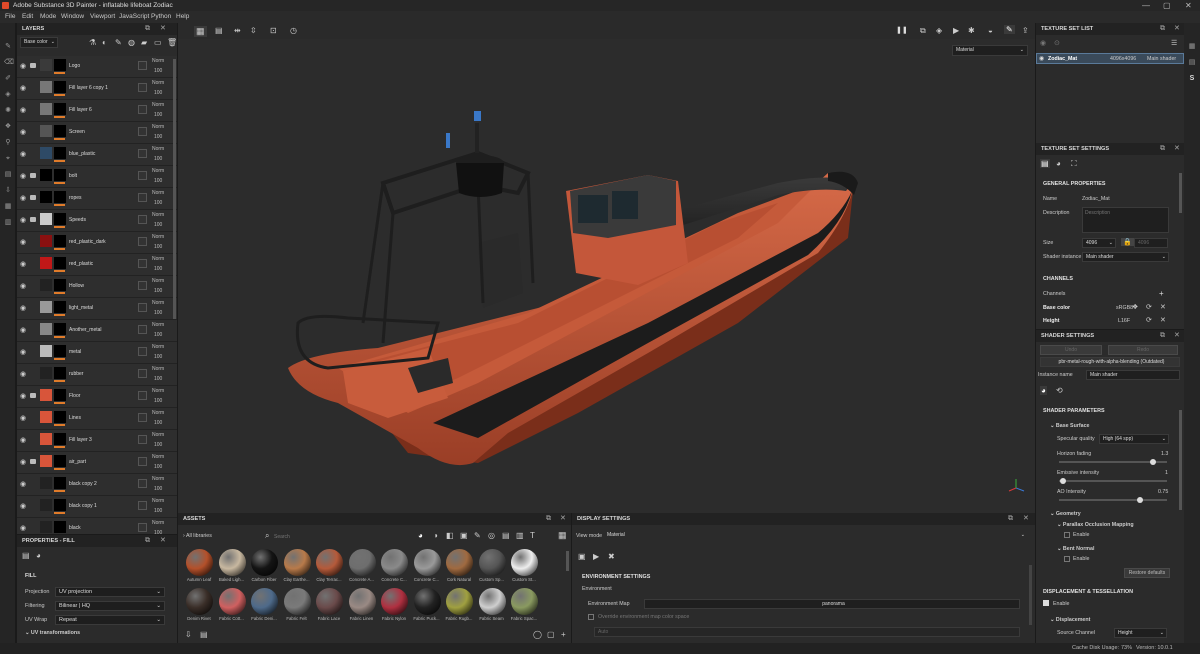  I want to click on mask-icon: ◐, so click(104, 42).